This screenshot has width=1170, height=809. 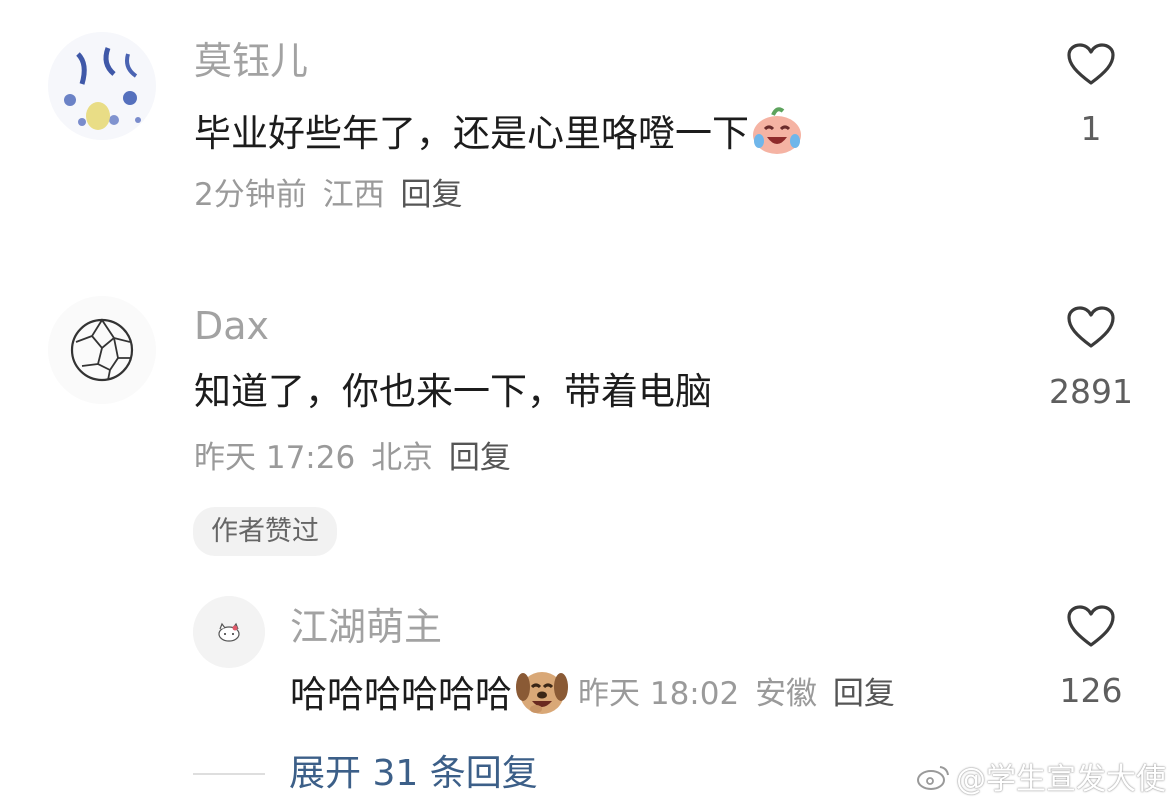 What do you see at coordinates (413, 774) in the screenshot?
I see `expand-replies-label: 展开 31 条回复` at bounding box center [413, 774].